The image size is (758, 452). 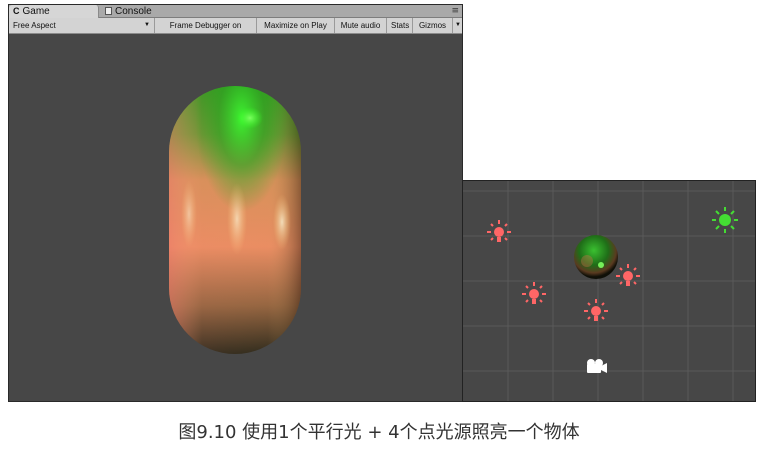 I want to click on tab-bar: C Game Console ≡, so click(x=235, y=11).